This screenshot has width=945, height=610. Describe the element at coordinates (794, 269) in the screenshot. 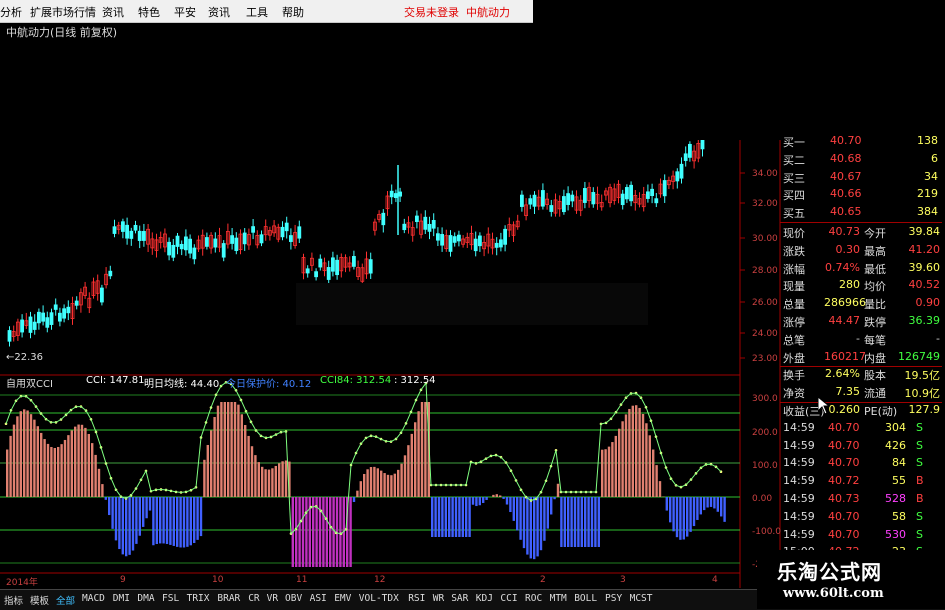

I see `stat-label: 涨幅` at that location.